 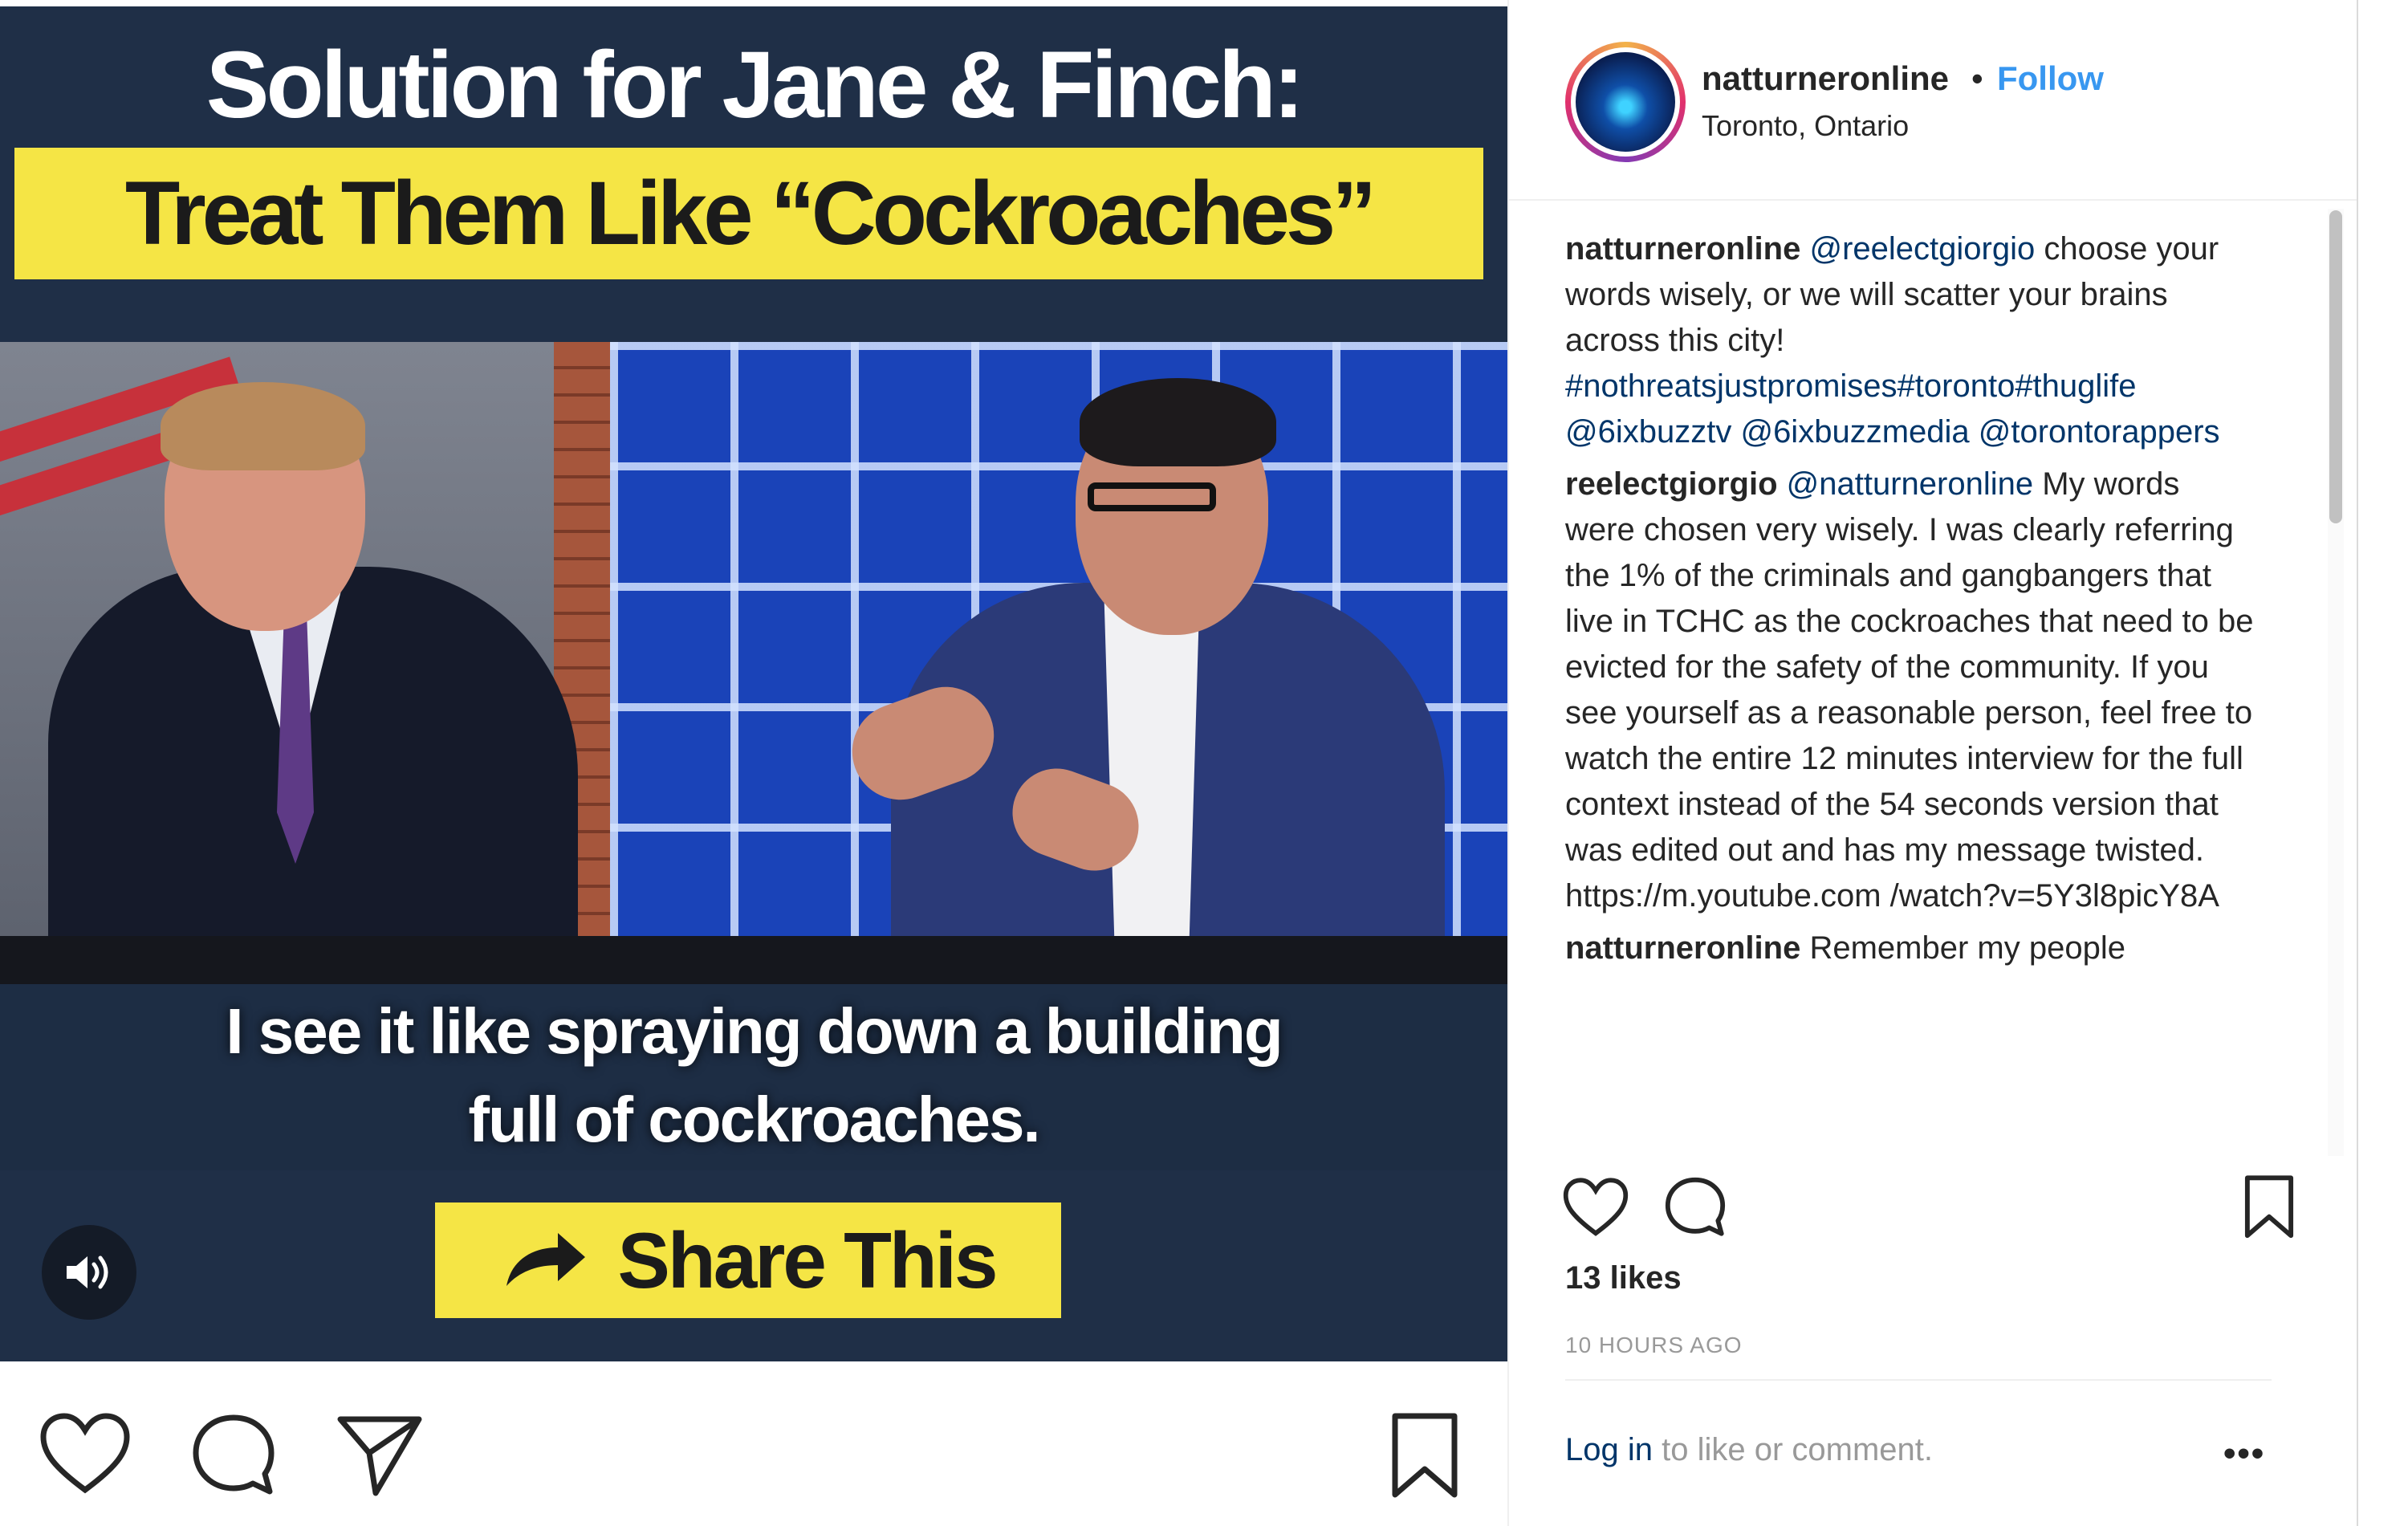 I want to click on right-guest-hair, so click(x=1178, y=422).